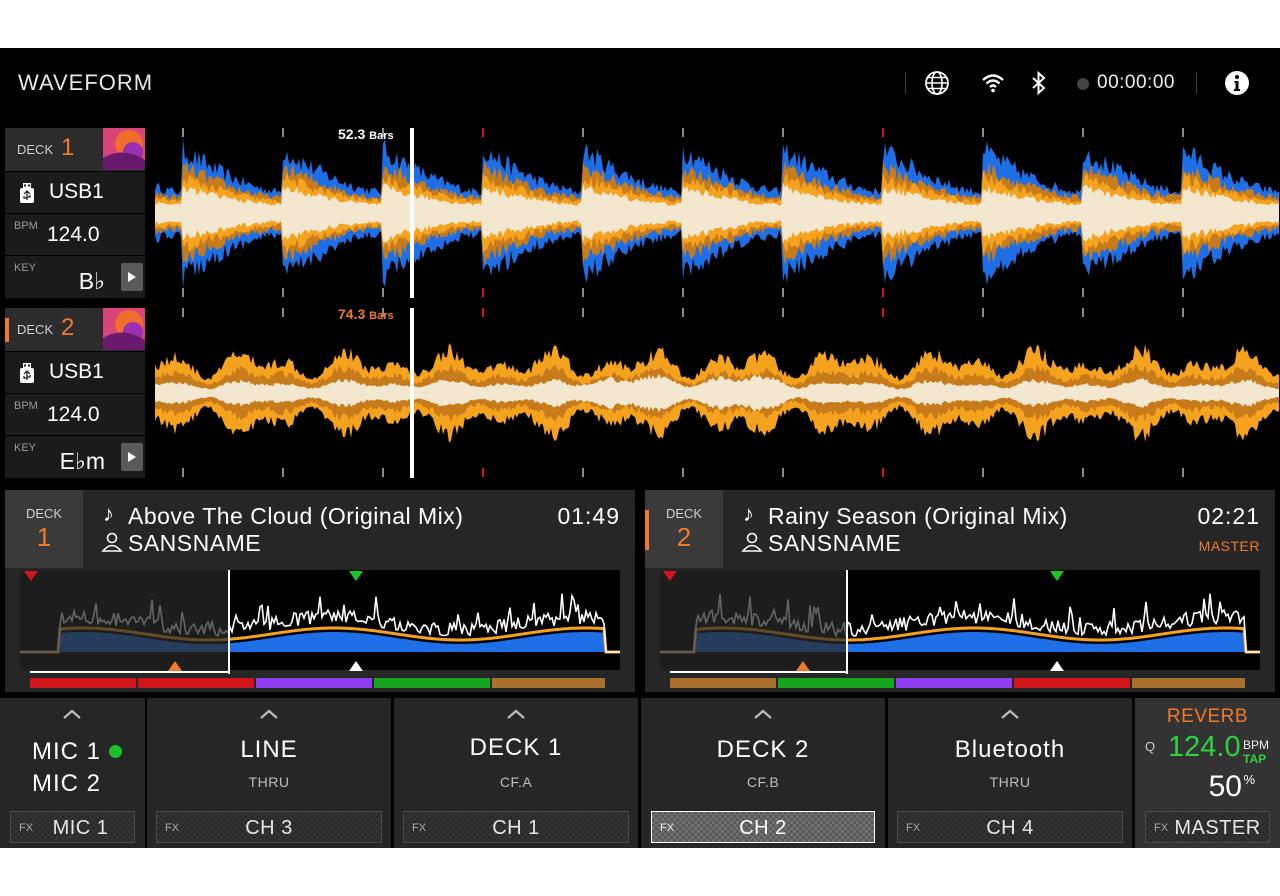  What do you see at coordinates (516, 827) in the screenshot?
I see `fx-assign-button-ch1: FX CH 1` at bounding box center [516, 827].